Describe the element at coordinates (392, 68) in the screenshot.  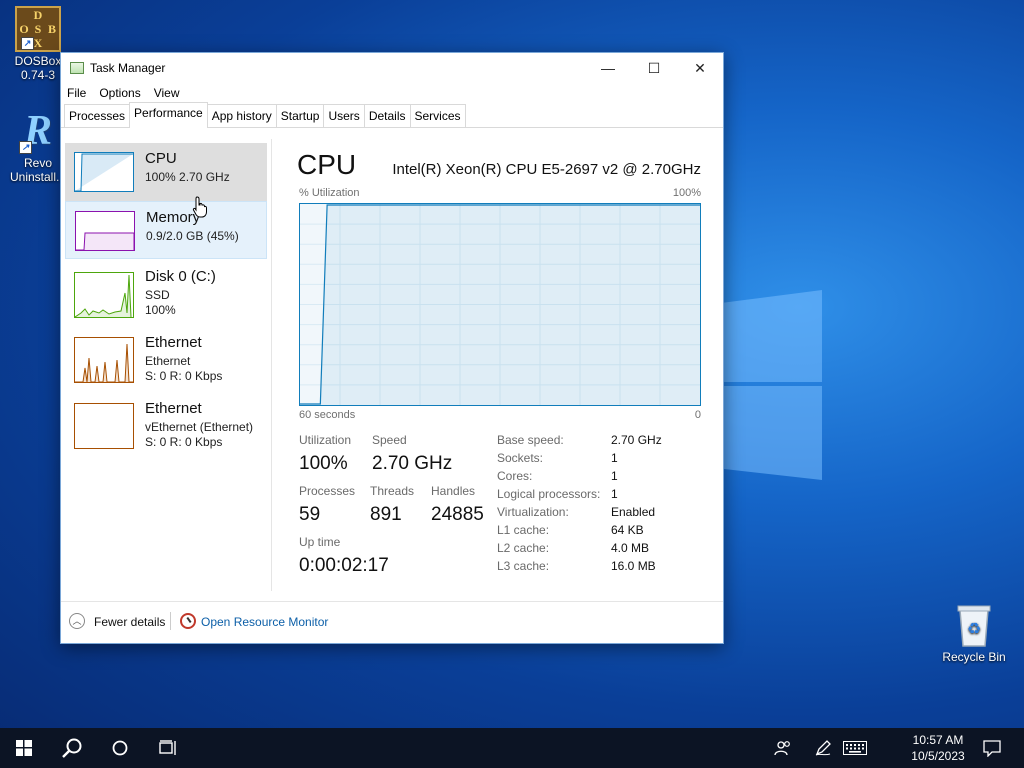
I see `title-bar: Task Manager — ☐ ✕` at that location.